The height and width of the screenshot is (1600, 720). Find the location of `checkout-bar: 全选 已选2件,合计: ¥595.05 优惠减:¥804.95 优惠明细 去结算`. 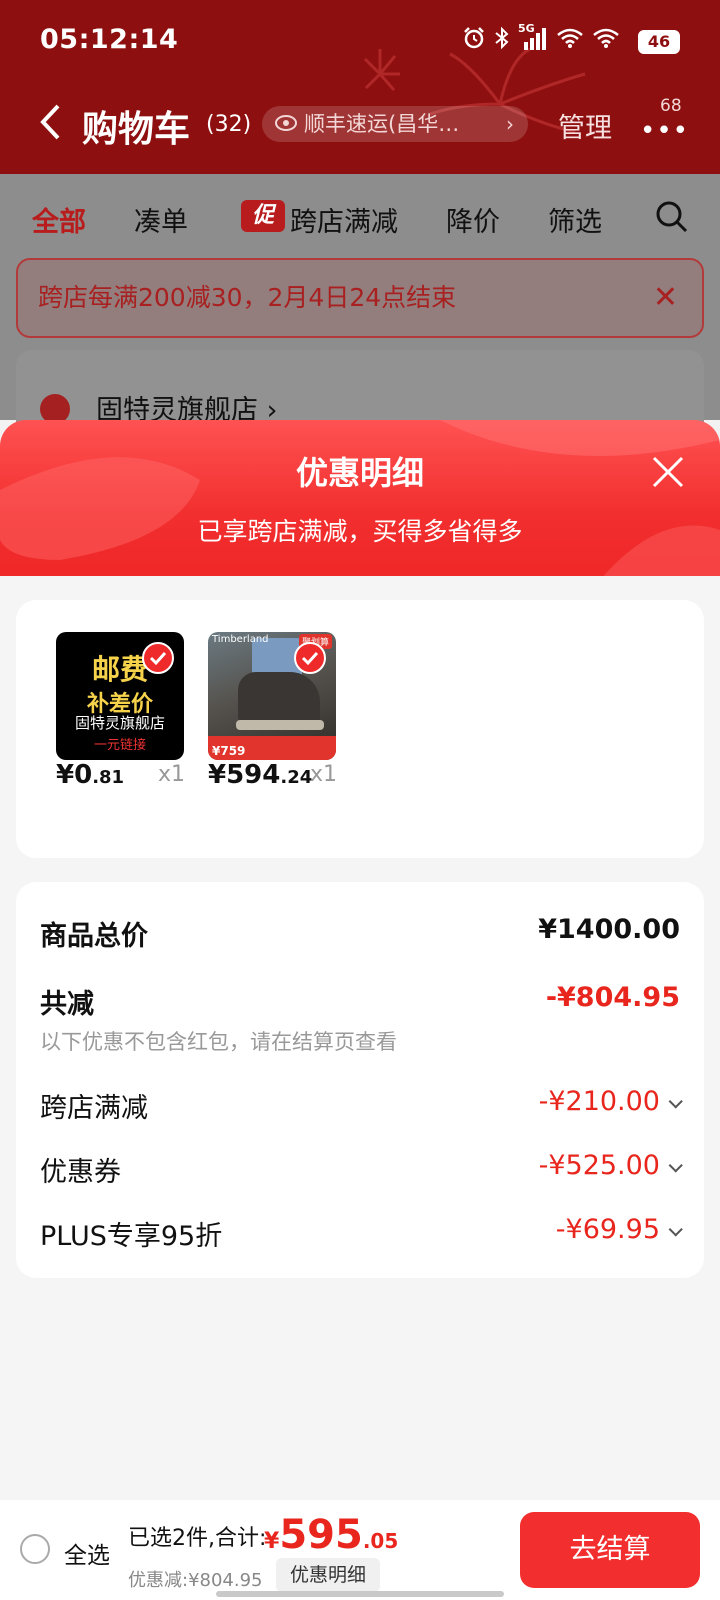

checkout-bar: 全选 已选2件,合计: ¥595.05 优惠减:¥804.95 优惠明细 去结算 is located at coordinates (360, 1550).